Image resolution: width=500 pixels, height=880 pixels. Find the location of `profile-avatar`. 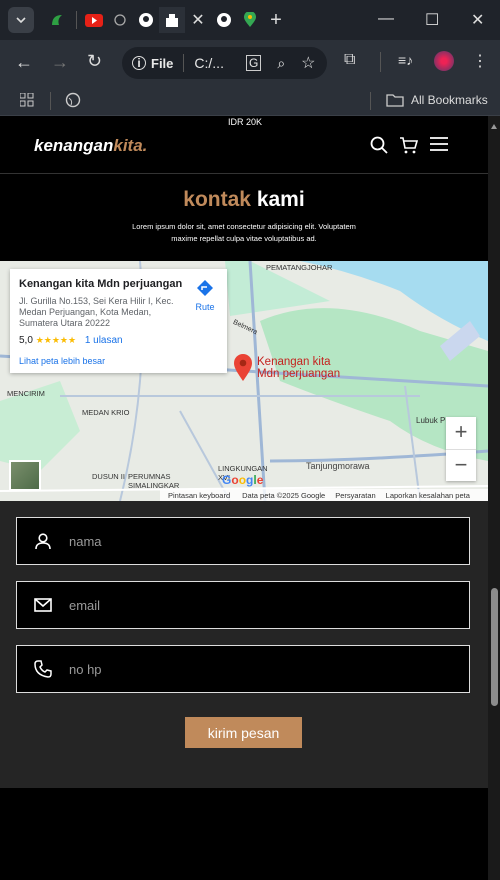

profile-avatar is located at coordinates (444, 61).